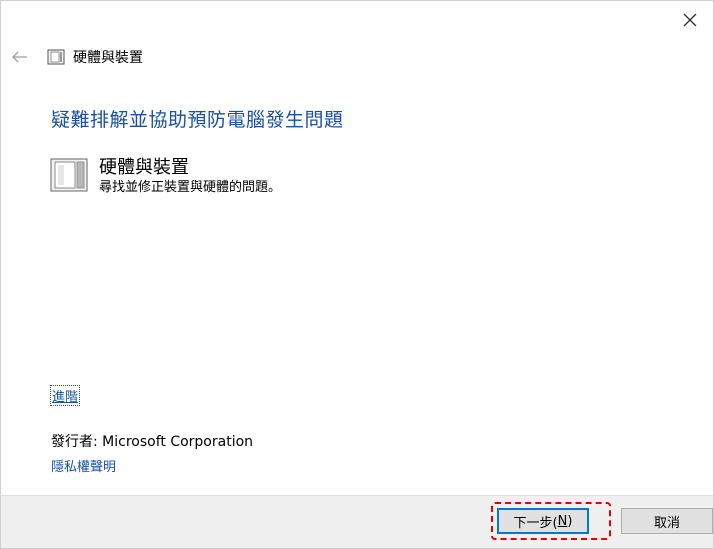 This screenshot has height=549, width=714. Describe the element at coordinates (152, 442) in the screenshot. I see `publisher-text: 發行者: Microsoft Corporation` at that location.